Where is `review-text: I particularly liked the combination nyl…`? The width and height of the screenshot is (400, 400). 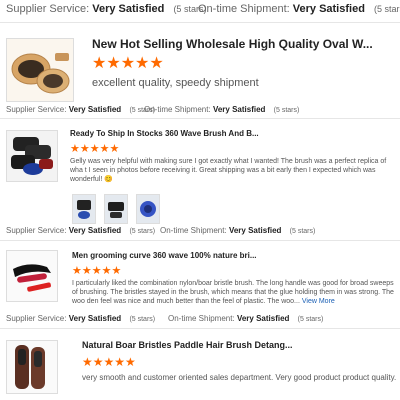
review-text: I particularly liked the combination nyl… is located at coordinates (233, 293).